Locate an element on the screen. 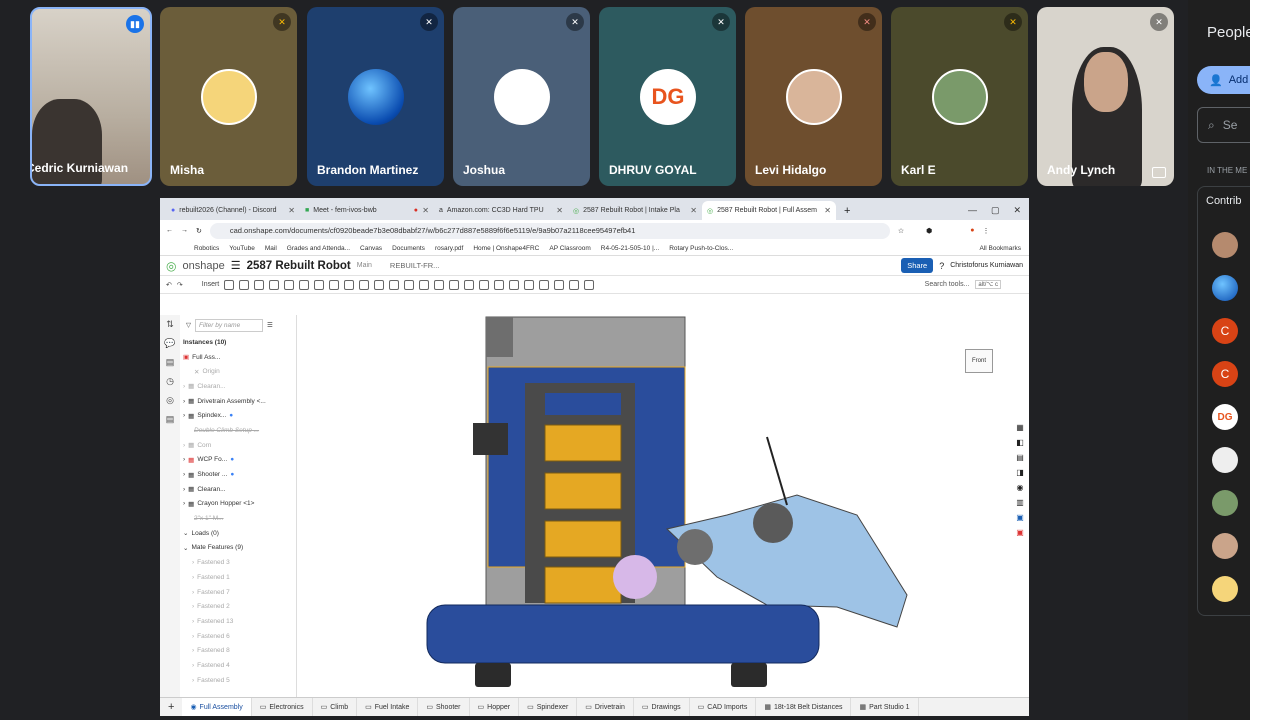 The image size is (1280, 720). tree-item: › ▦ Corn is located at coordinates (238, 445).